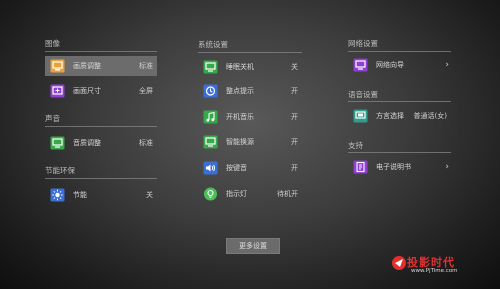 The height and width of the screenshot is (289, 500). What do you see at coordinates (250, 168) in the screenshot?
I see `menu-item-key-sound: 按键音 开` at bounding box center [250, 168].